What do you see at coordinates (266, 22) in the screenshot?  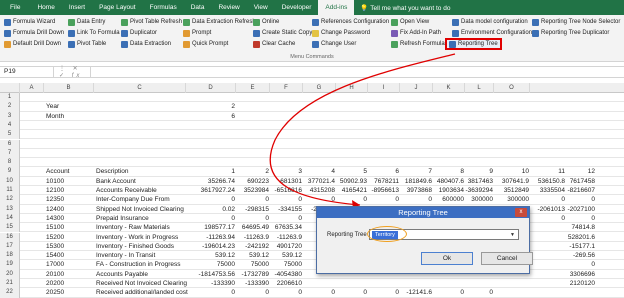 I see `online-button: Online` at bounding box center [266, 22].